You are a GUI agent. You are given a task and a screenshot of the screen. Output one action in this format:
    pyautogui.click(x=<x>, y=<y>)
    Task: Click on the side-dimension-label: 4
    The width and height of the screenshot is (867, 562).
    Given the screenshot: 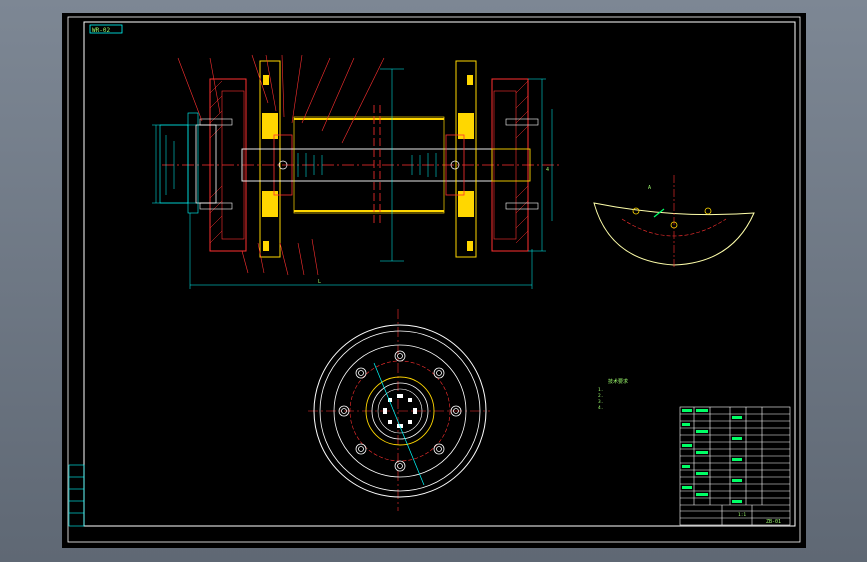 What is the action you would take?
    pyautogui.click(x=547, y=170)
    